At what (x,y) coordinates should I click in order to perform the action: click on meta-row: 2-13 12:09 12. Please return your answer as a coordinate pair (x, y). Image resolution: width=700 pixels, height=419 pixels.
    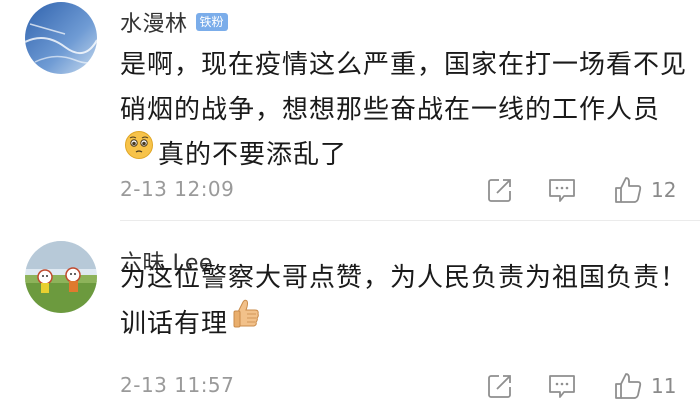
    Looking at the image, I should click on (410, 190).